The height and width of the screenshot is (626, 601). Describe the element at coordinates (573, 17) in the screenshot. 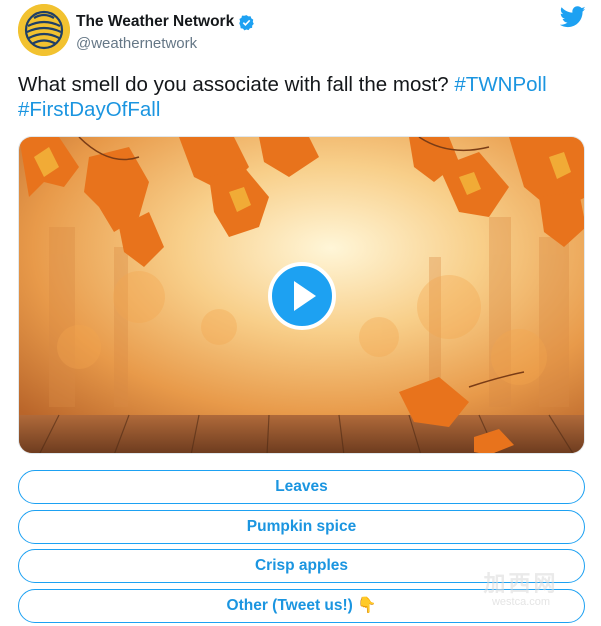

I see `twitter-bird-icon` at that location.